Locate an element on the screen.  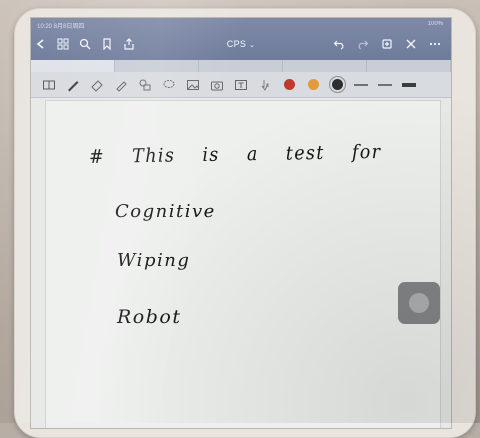
highlighter-icon is located at coordinates (121, 85).